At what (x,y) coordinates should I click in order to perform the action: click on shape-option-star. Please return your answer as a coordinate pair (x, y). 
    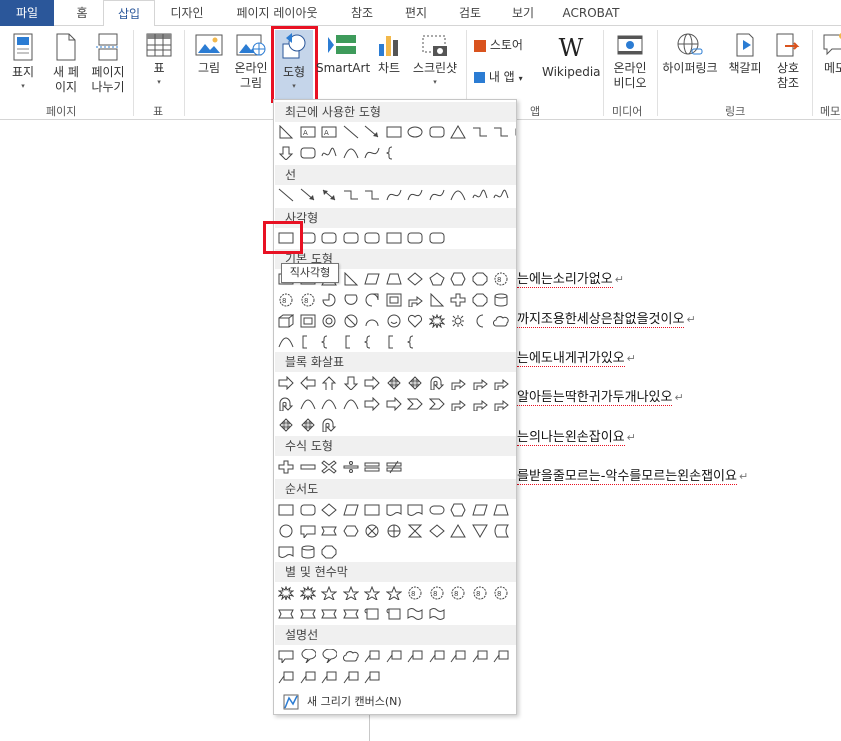
    Looking at the image, I should click on (351, 592).